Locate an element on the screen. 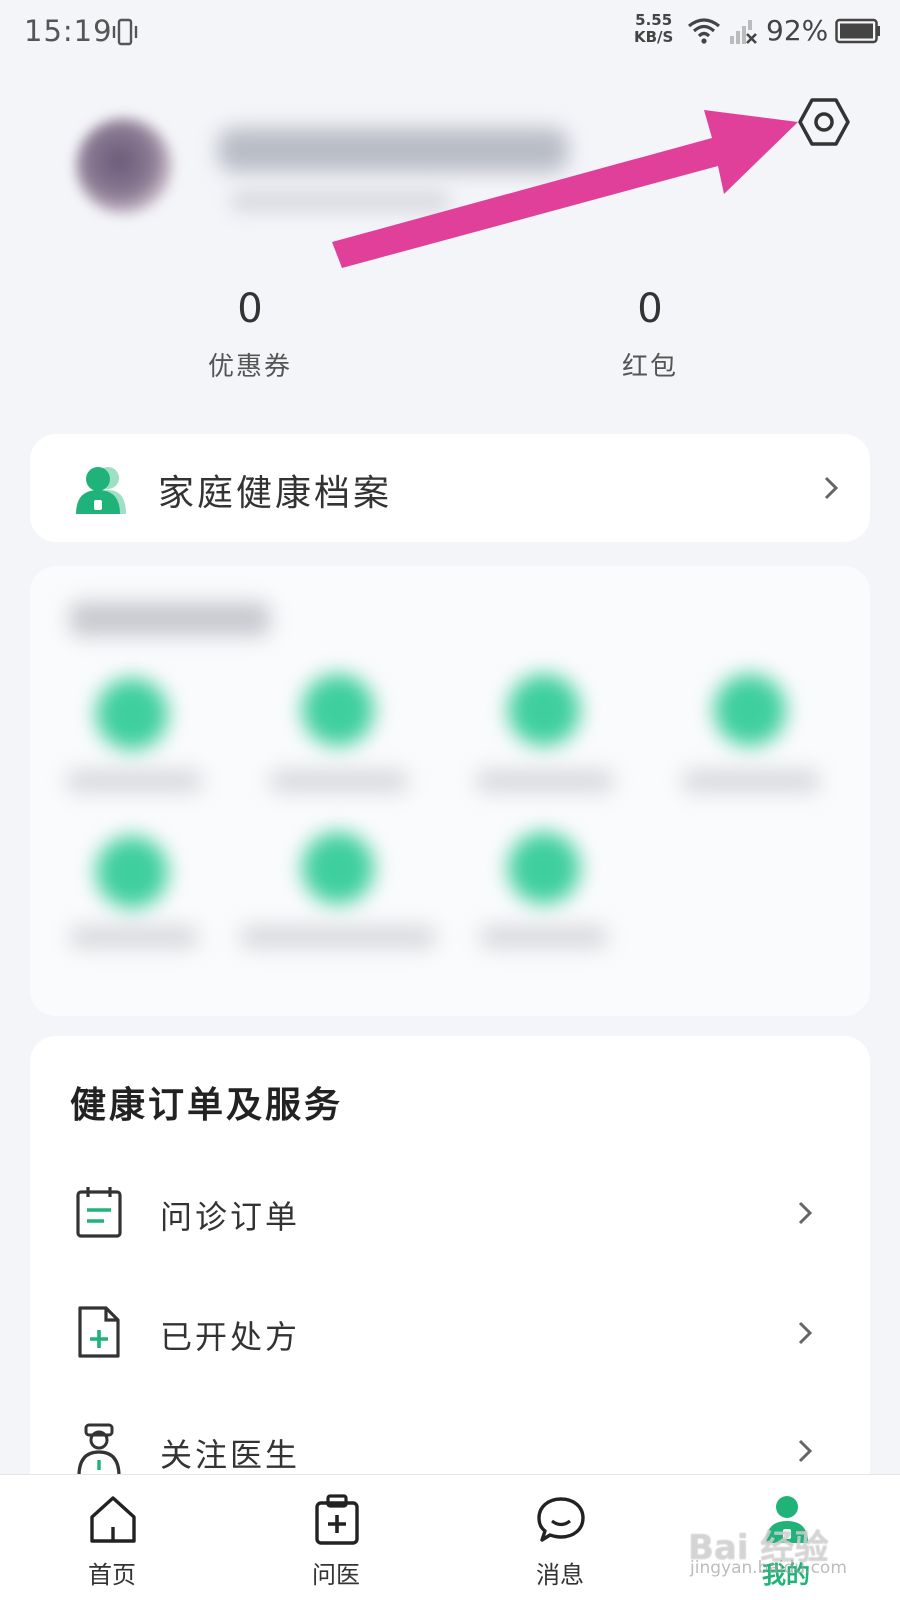 This screenshot has height=1600, width=900. settings-icon is located at coordinates (824, 122).